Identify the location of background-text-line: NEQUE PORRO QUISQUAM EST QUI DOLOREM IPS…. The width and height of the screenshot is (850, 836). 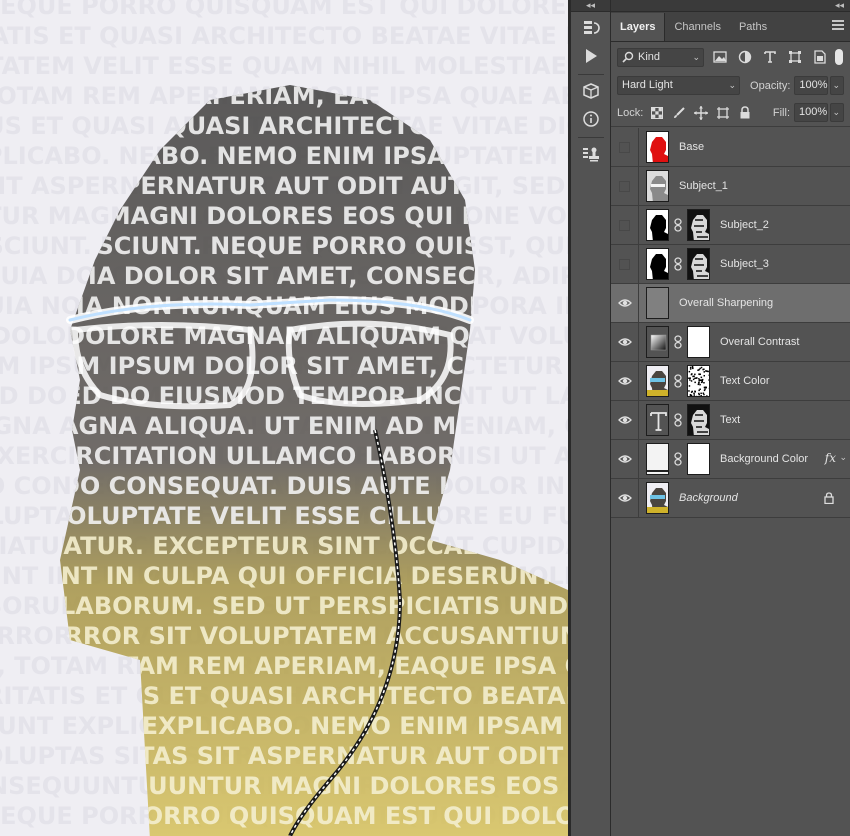
(284, 10).